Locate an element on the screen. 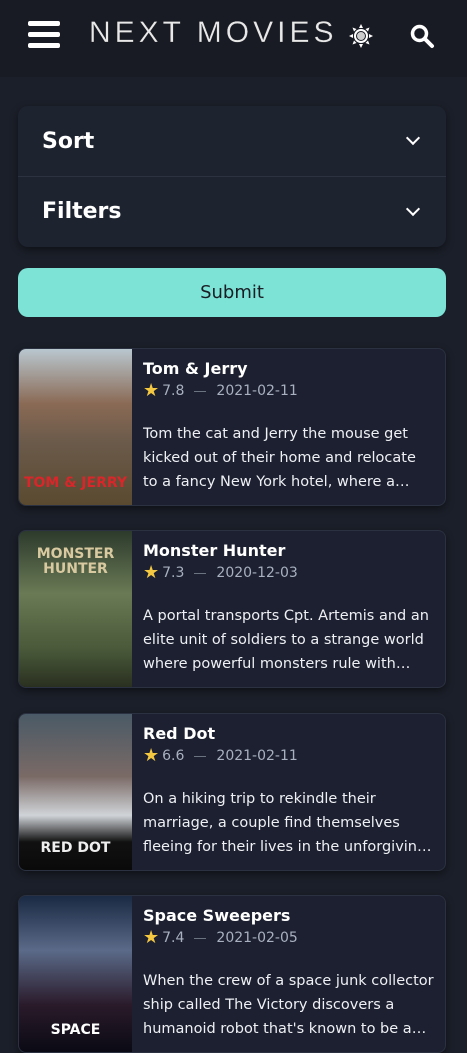  movie-poster: SPACE is located at coordinates (75, 974).